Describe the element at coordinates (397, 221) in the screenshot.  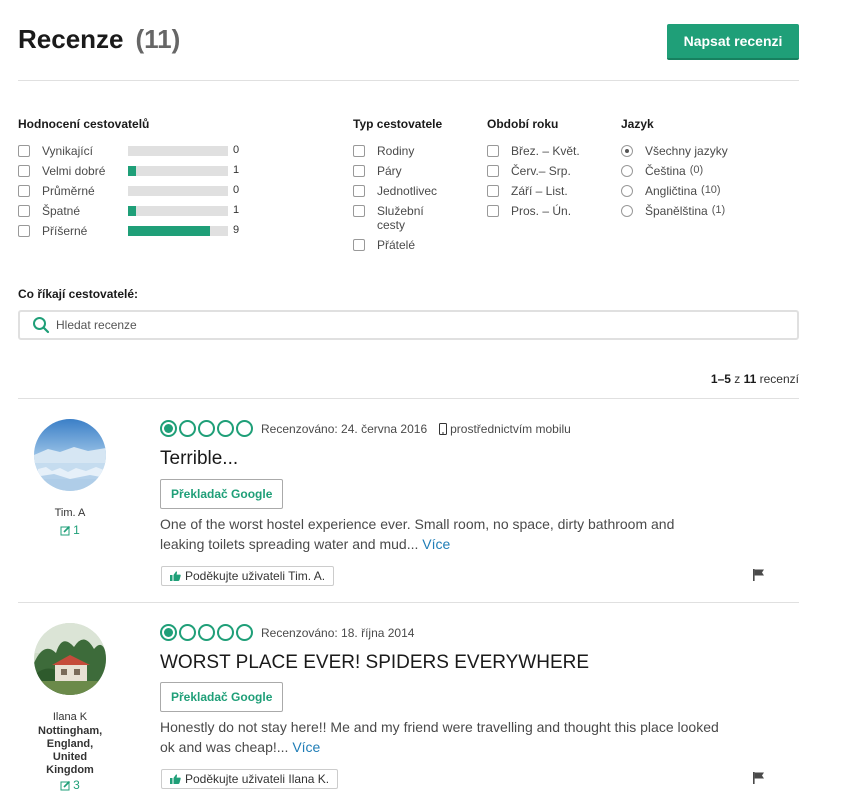
I see `traveler-option-business: Služební cesty` at that location.